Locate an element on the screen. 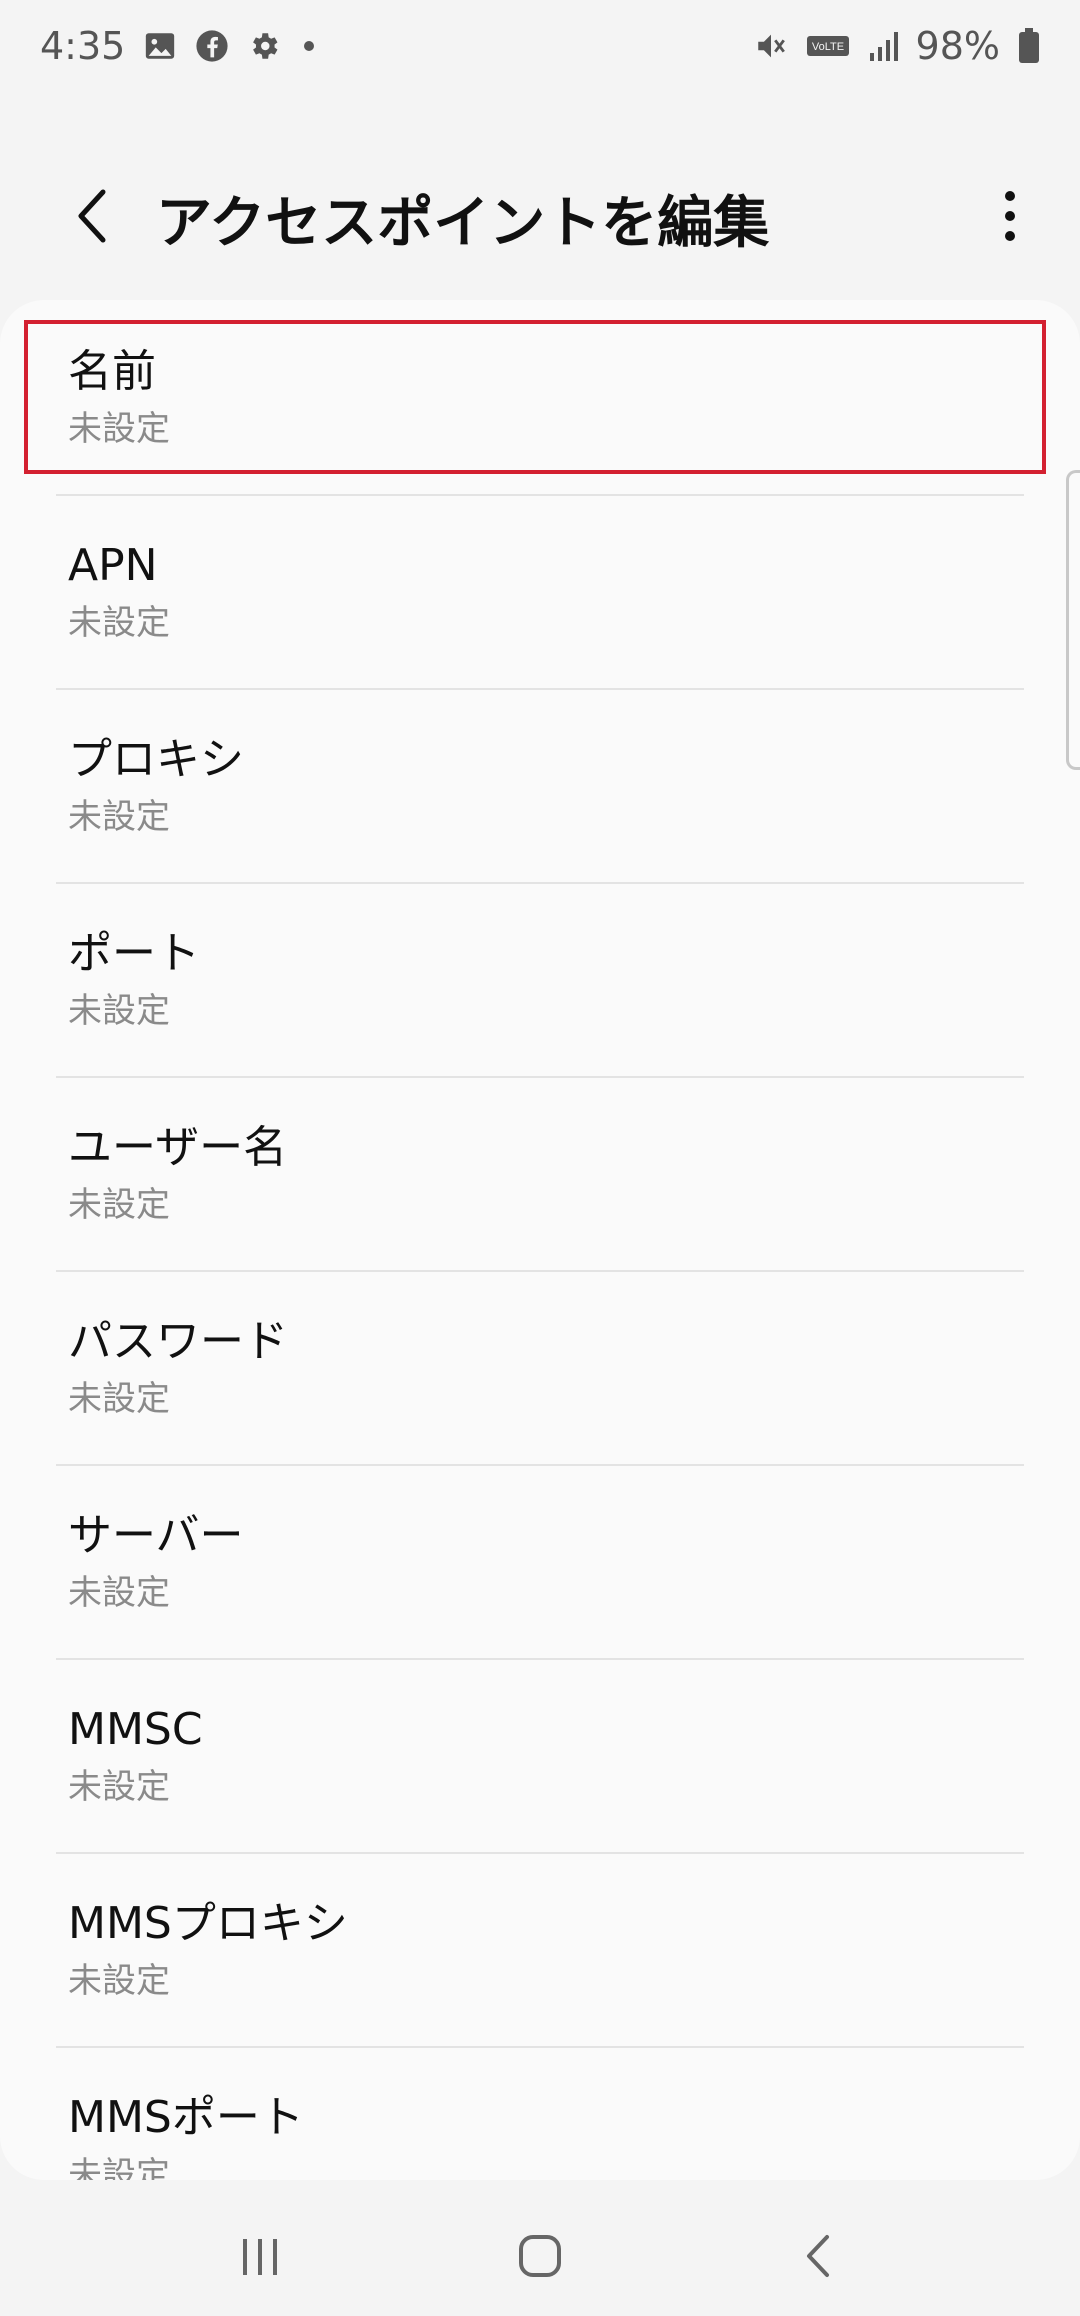 Image resolution: width=1080 pixels, height=2316 pixels. status-right: VoLTE 98% is located at coordinates (897, 46).